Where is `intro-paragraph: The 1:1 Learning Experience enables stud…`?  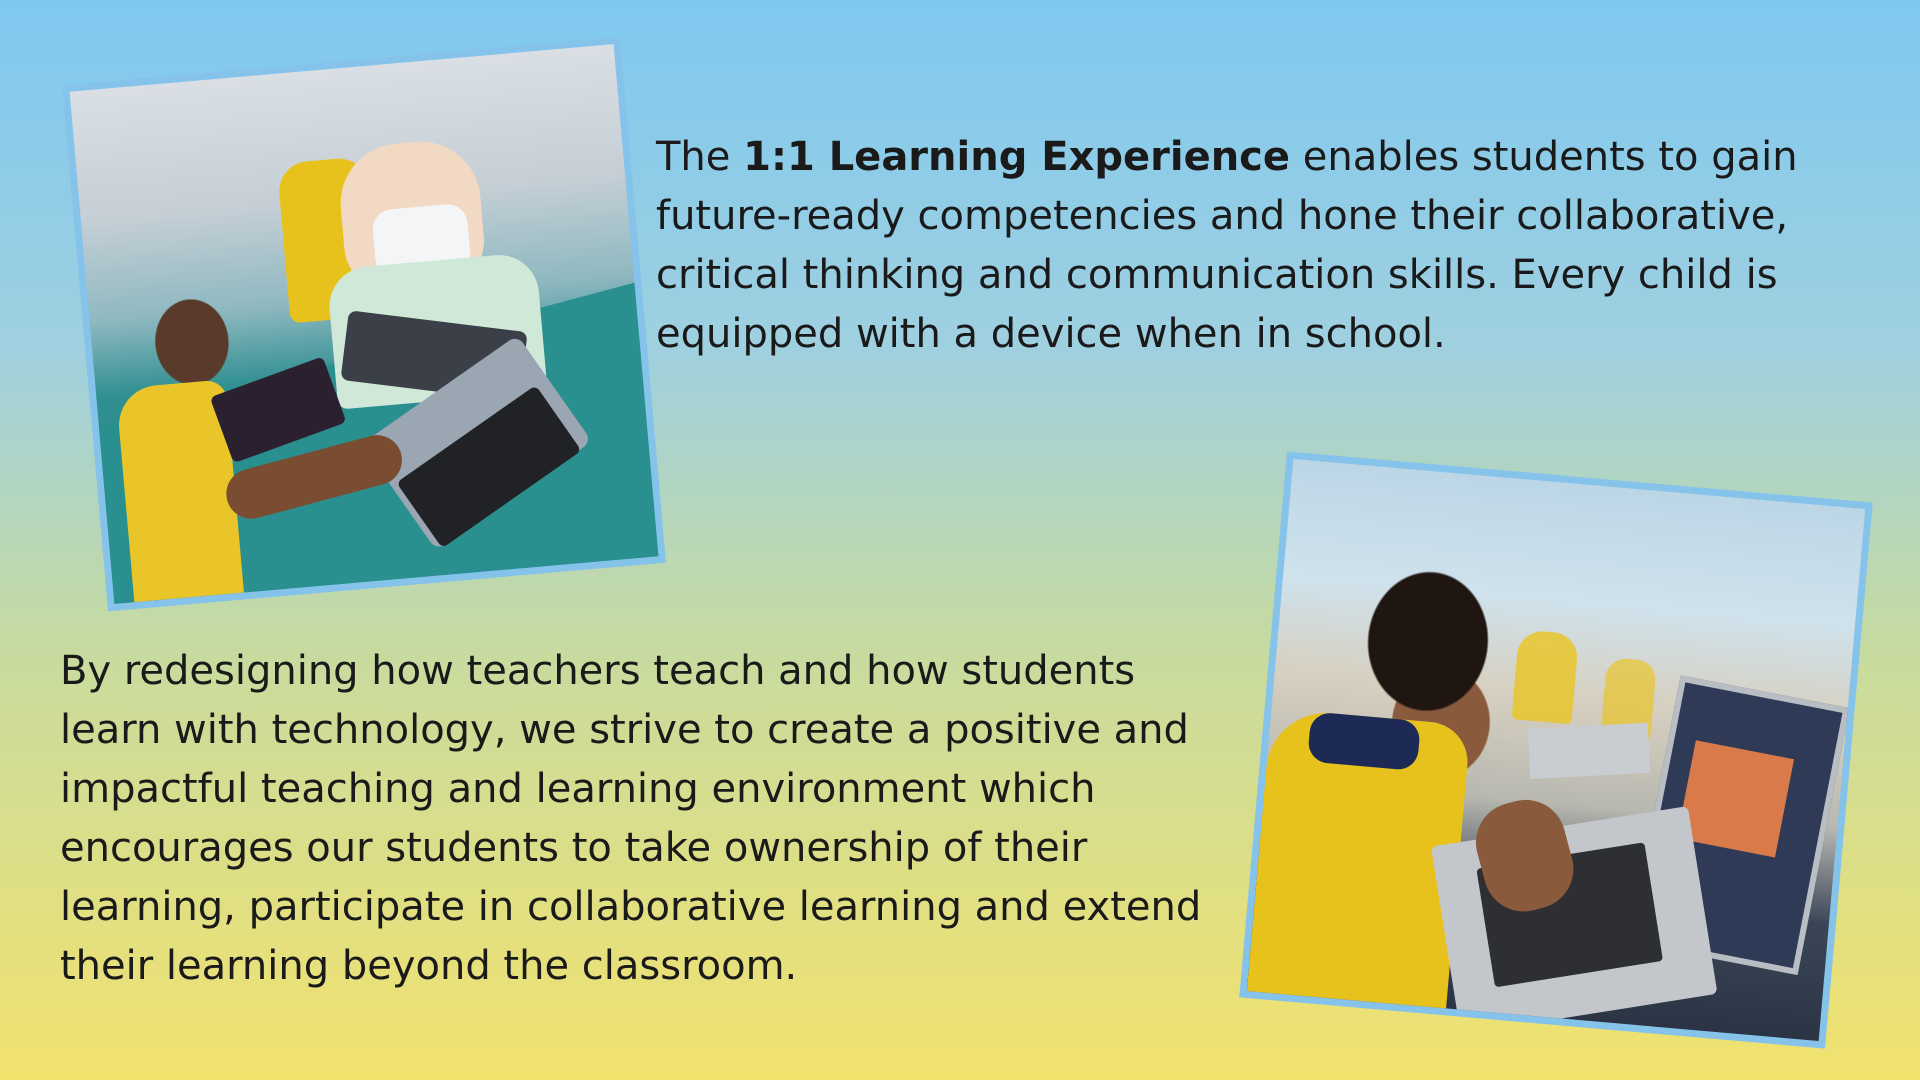
intro-paragraph: The 1:1 Learning Experience enables stud… is located at coordinates (1246, 246).